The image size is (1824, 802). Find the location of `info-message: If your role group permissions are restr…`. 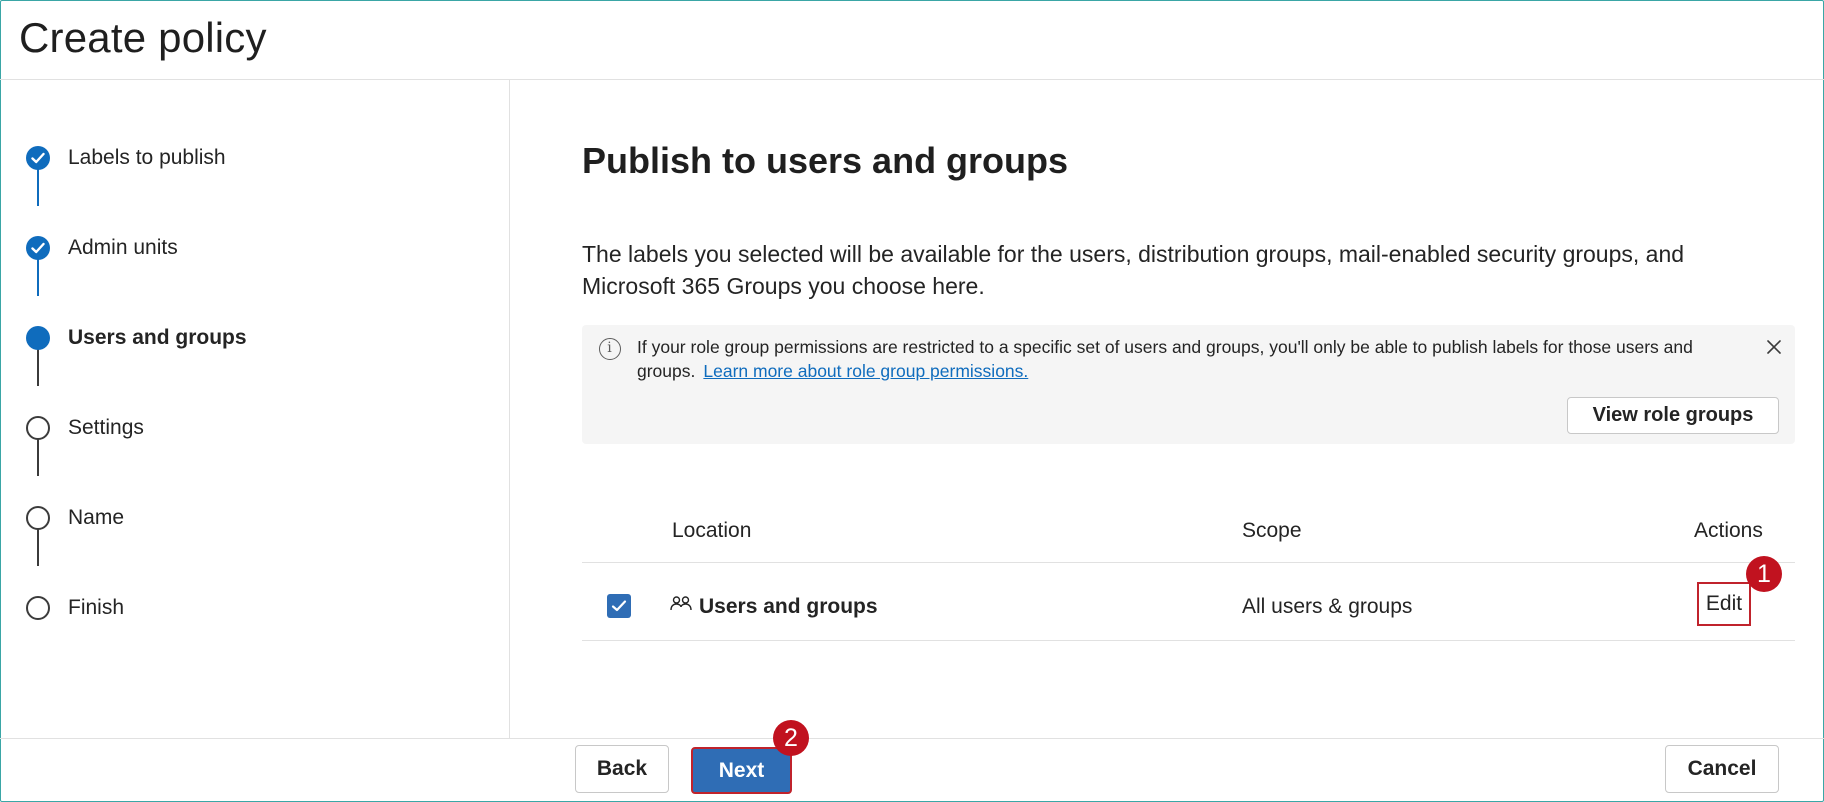

info-message: If your role group permissions are restr… is located at coordinates (1187, 359).